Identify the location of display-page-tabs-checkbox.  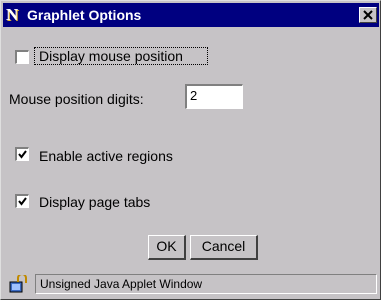
(22, 201).